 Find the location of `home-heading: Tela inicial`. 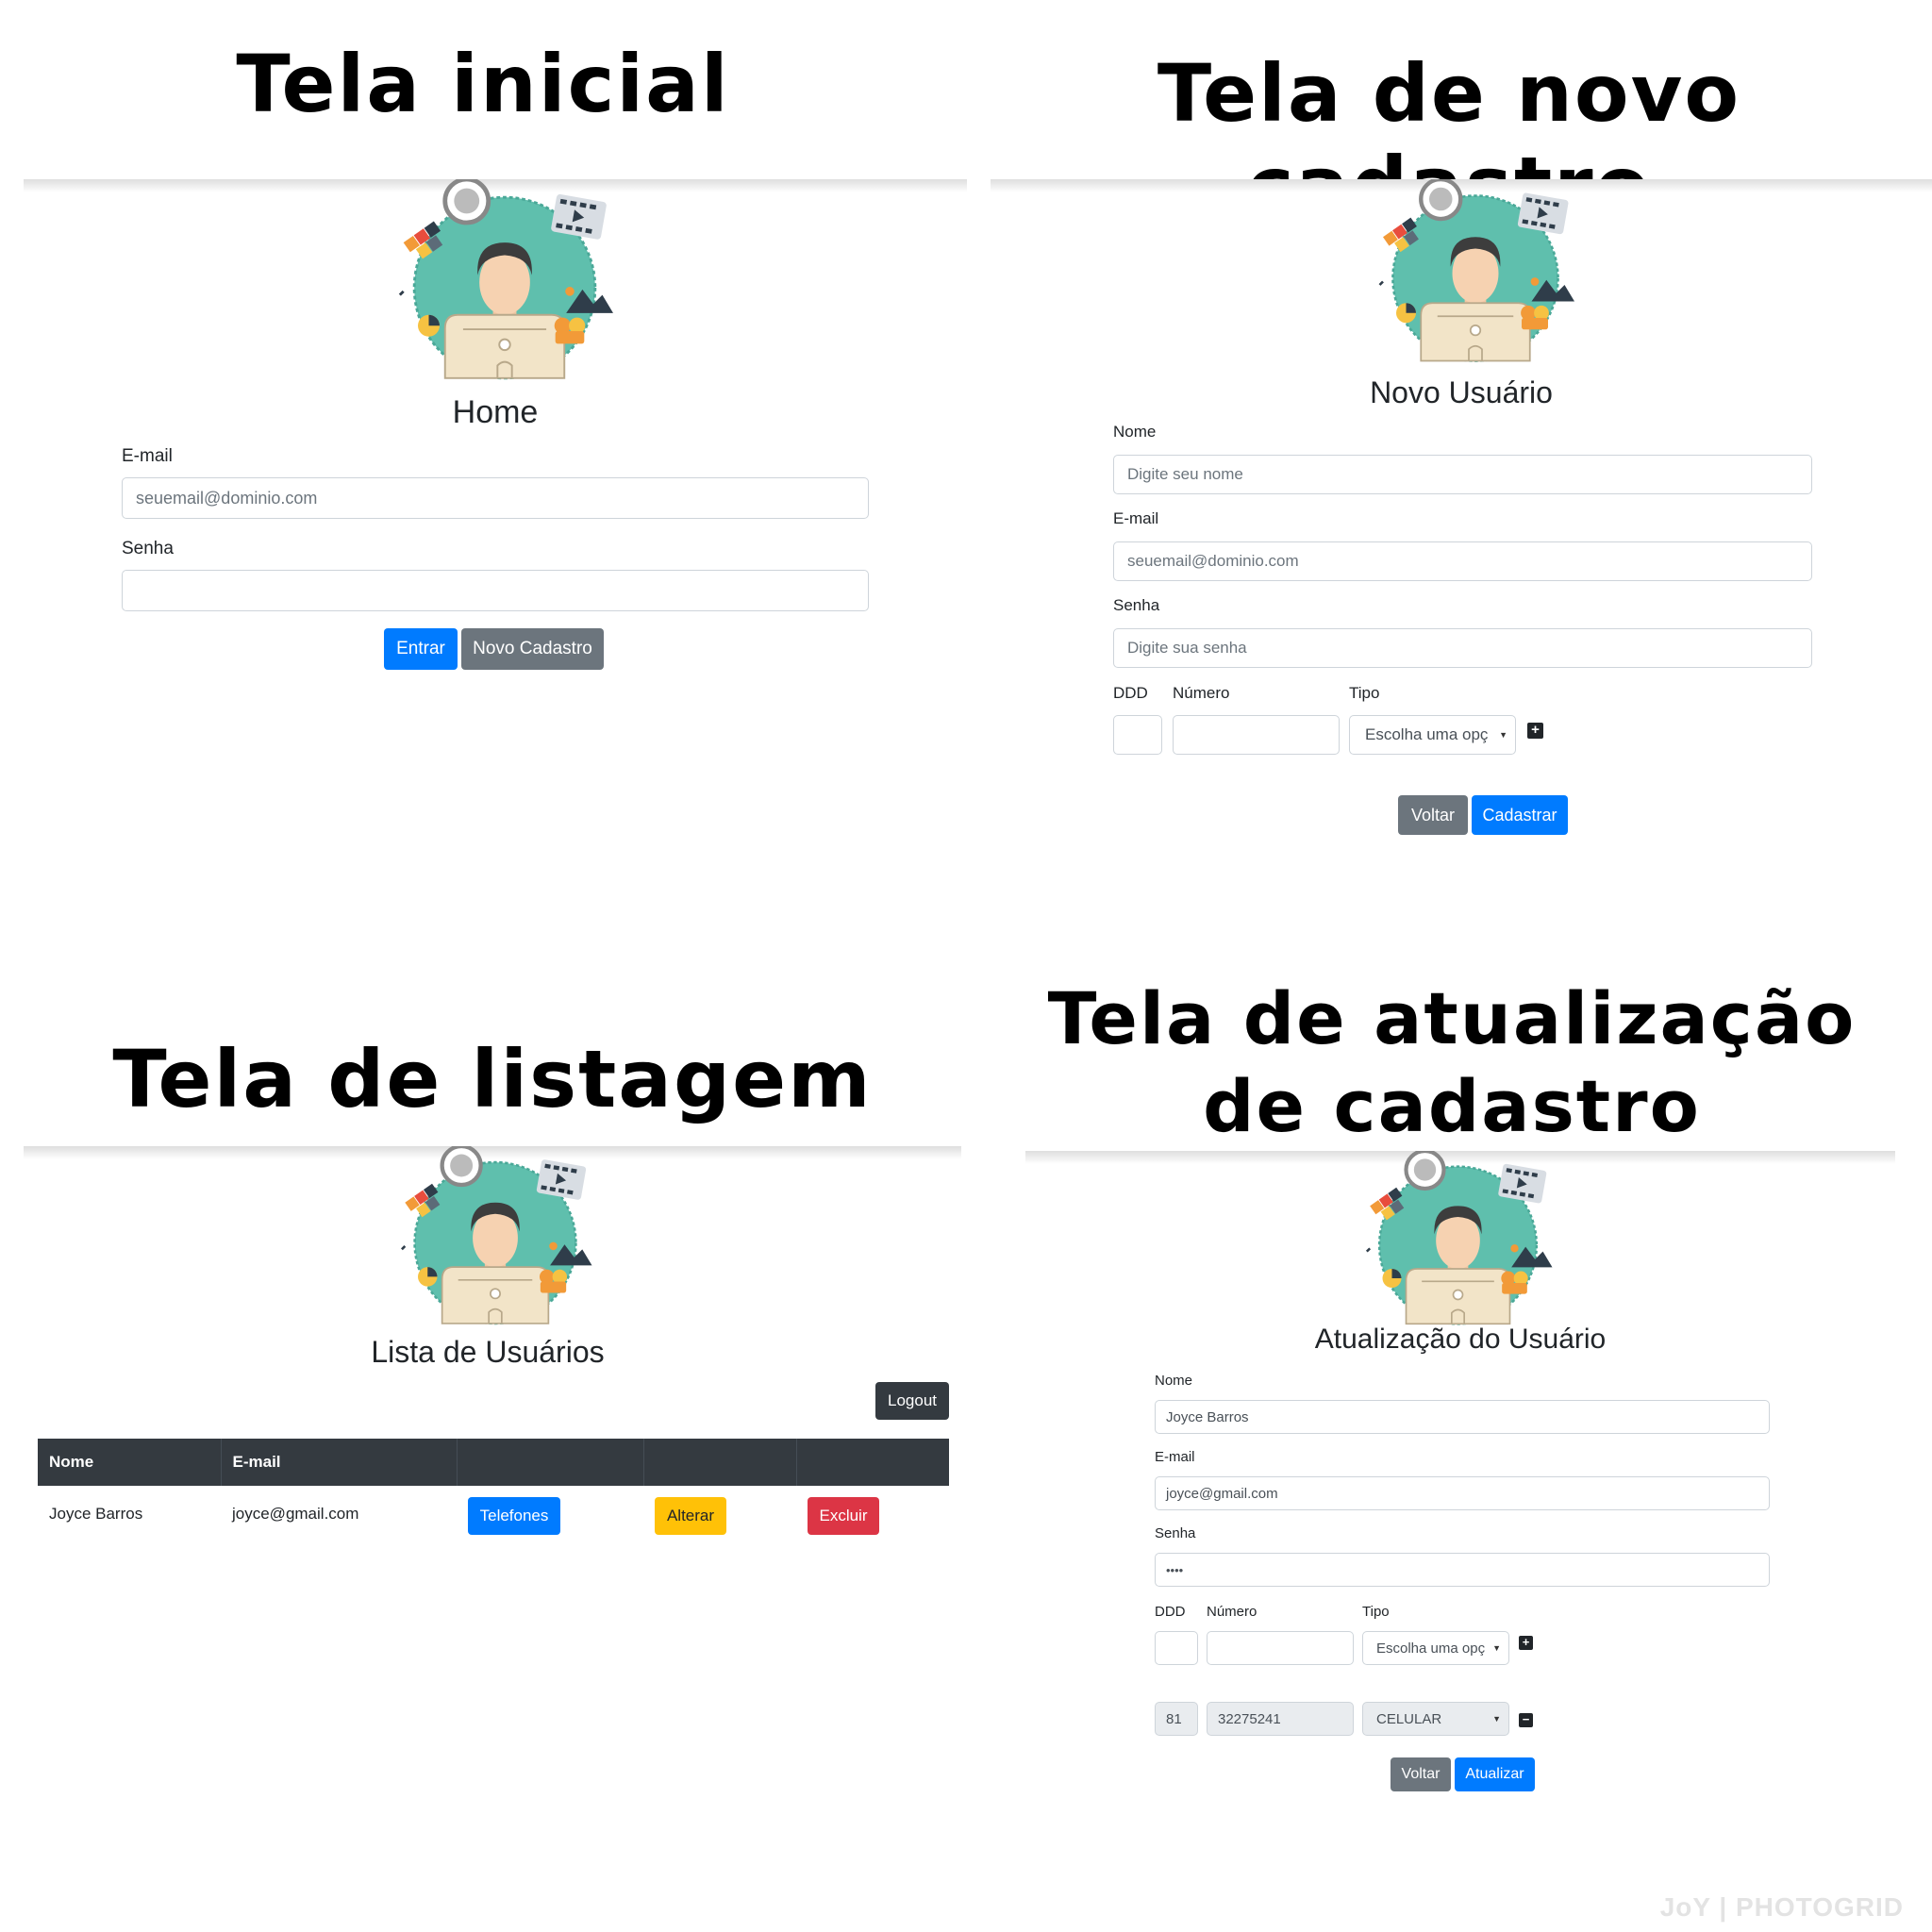

home-heading: Tela inicial is located at coordinates (483, 84).